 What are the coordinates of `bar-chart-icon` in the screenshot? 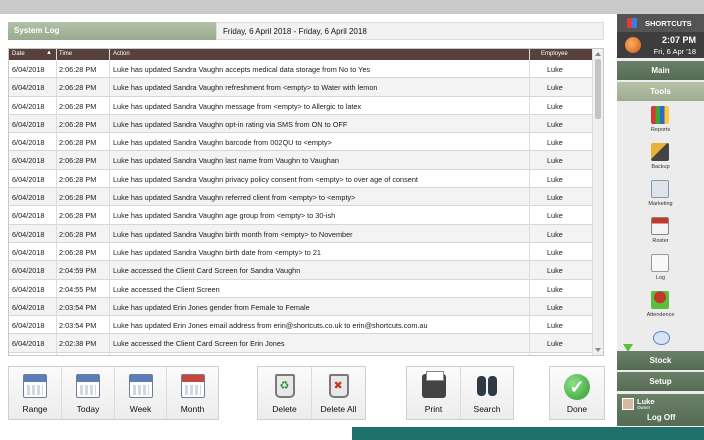 It's located at (660, 115).